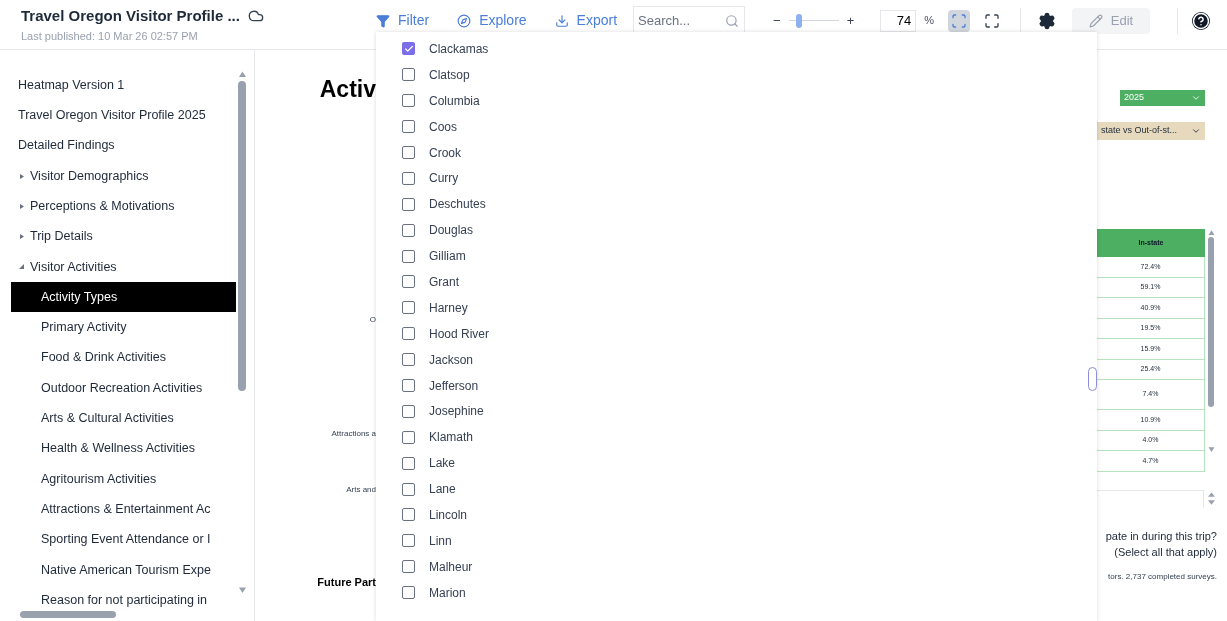 The width and height of the screenshot is (1227, 621). Describe the element at coordinates (123, 85) in the screenshot. I see `tree-item: Heatmap Version 1` at that location.